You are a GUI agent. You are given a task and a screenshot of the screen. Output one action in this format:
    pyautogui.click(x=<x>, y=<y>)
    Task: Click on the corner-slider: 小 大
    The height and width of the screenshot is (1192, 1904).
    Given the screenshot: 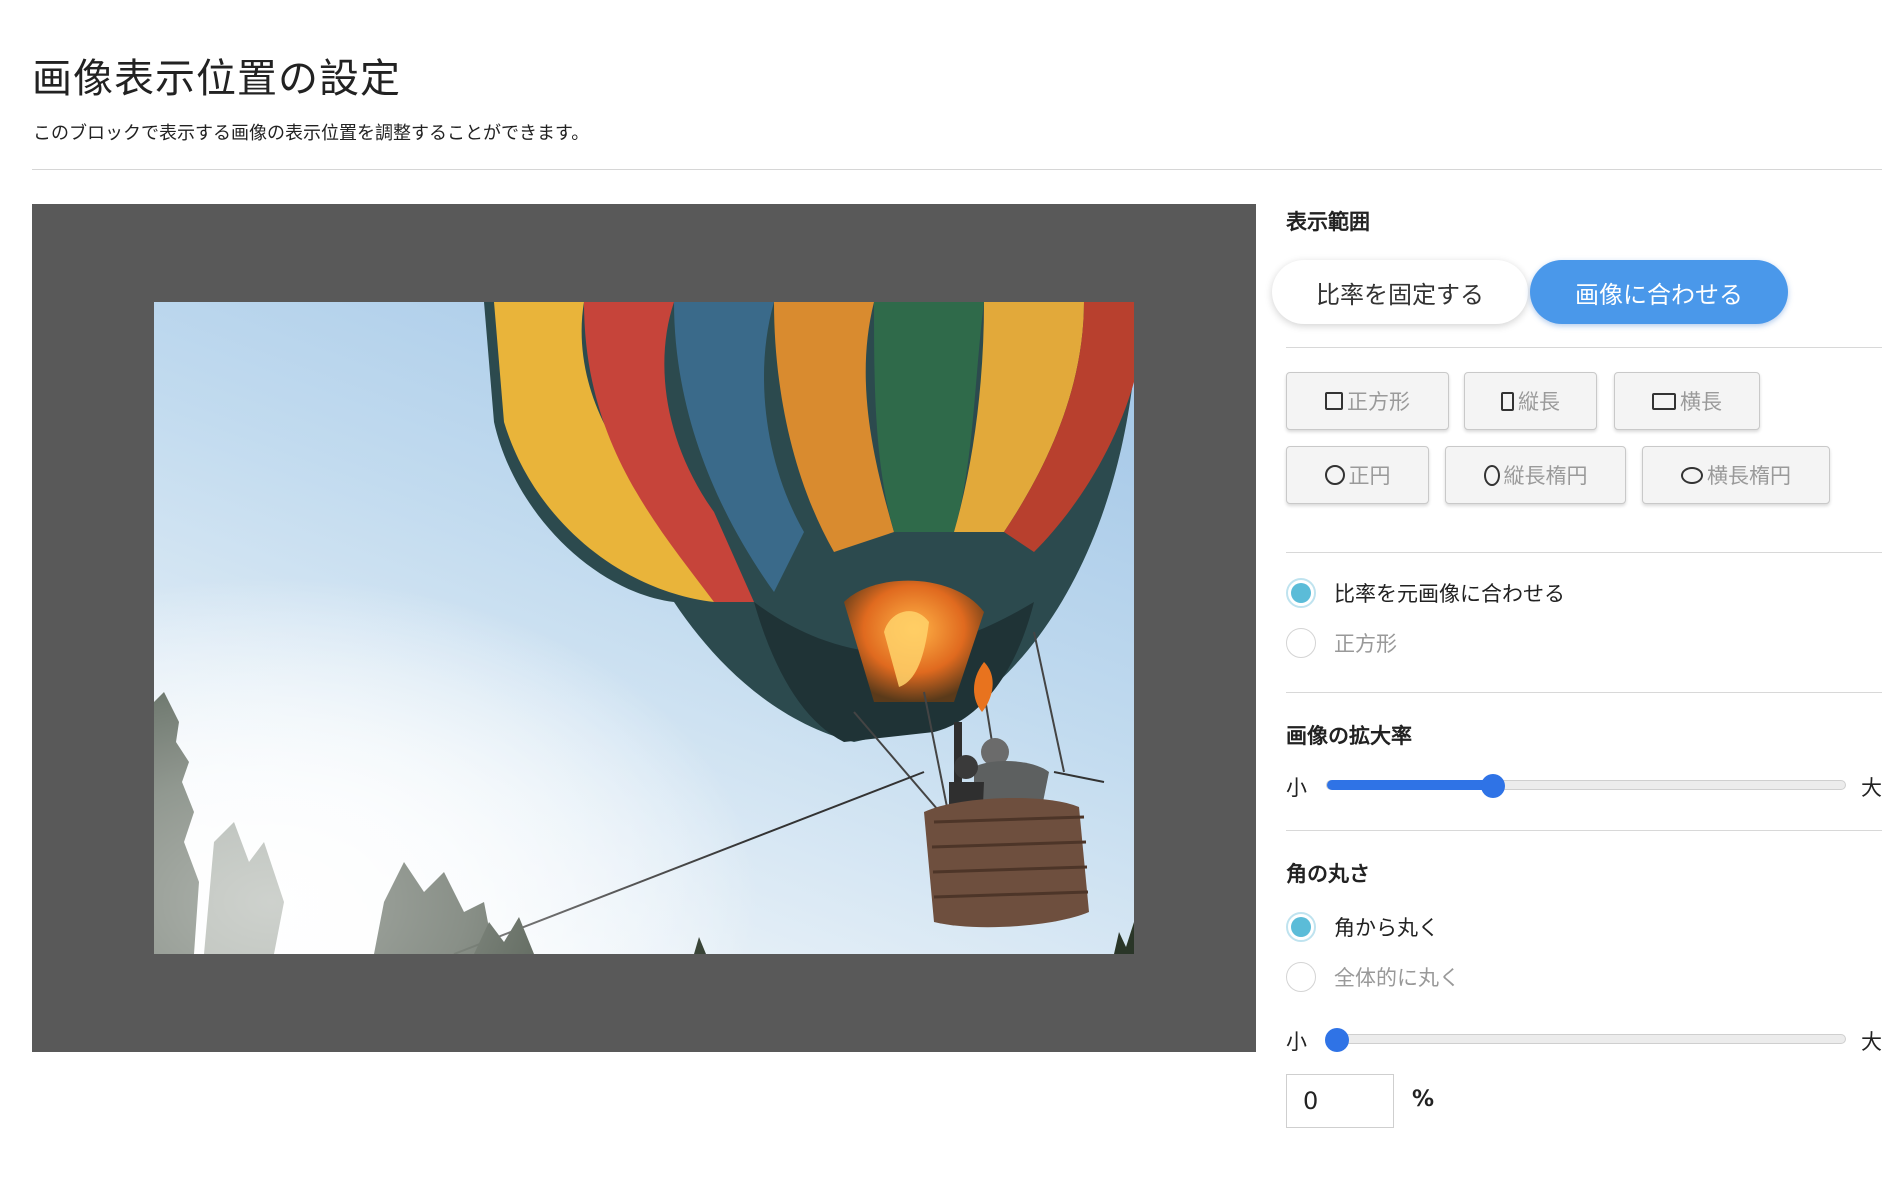 What is the action you would take?
    pyautogui.click(x=1584, y=1039)
    